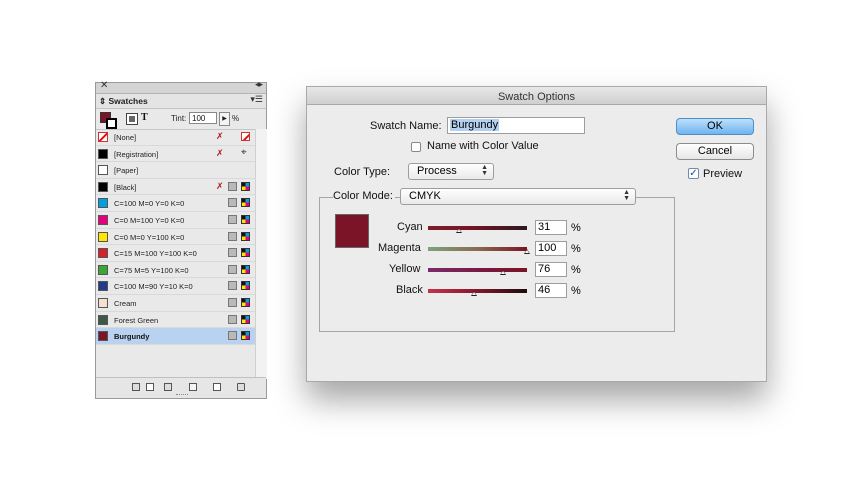  Describe the element at coordinates (451, 171) in the screenshot. I see `color-type-select: Process ▲ ▼` at that location.